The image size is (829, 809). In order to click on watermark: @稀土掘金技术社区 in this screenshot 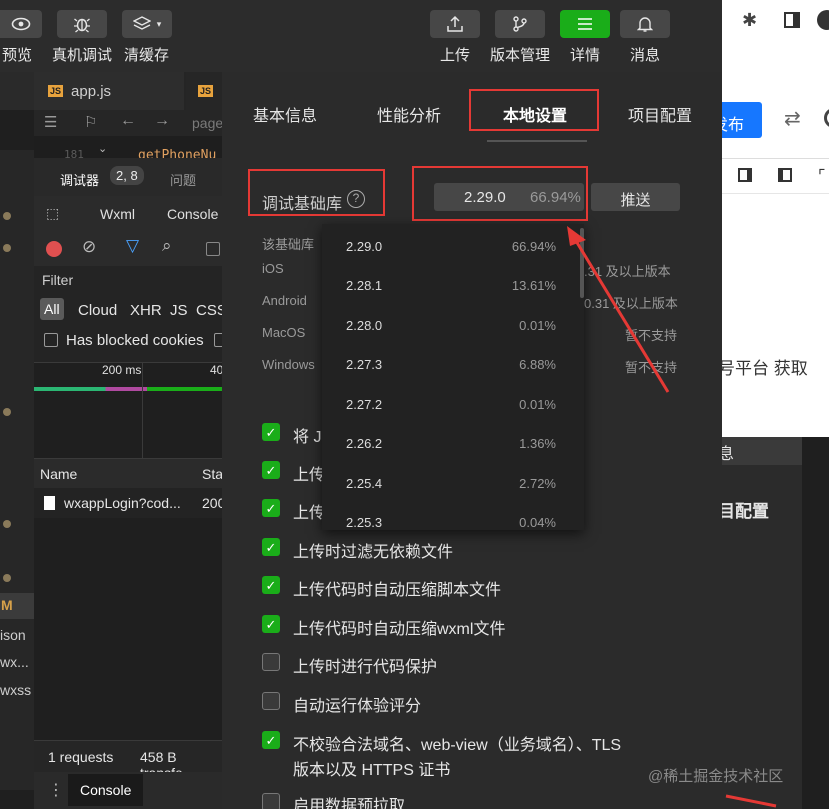, I will do `click(716, 776)`.